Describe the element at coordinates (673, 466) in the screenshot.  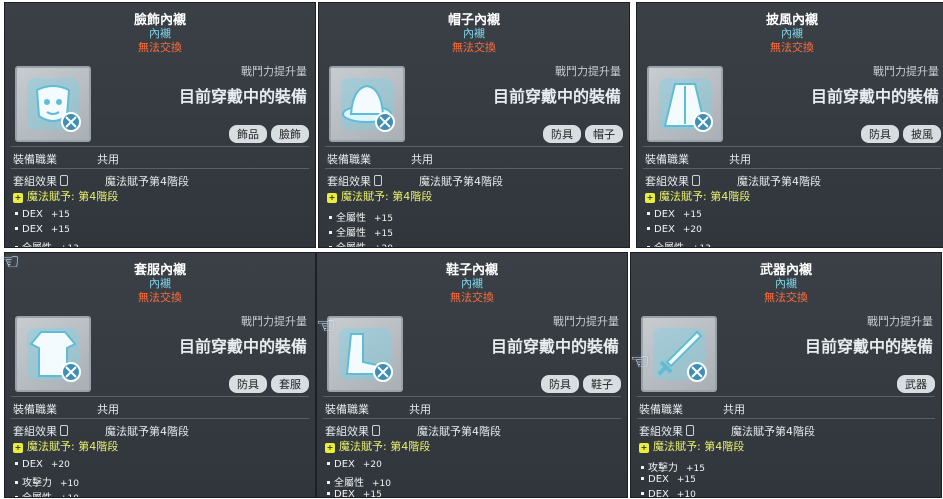
I see `stat-line: 攻擊力 +15` at that location.